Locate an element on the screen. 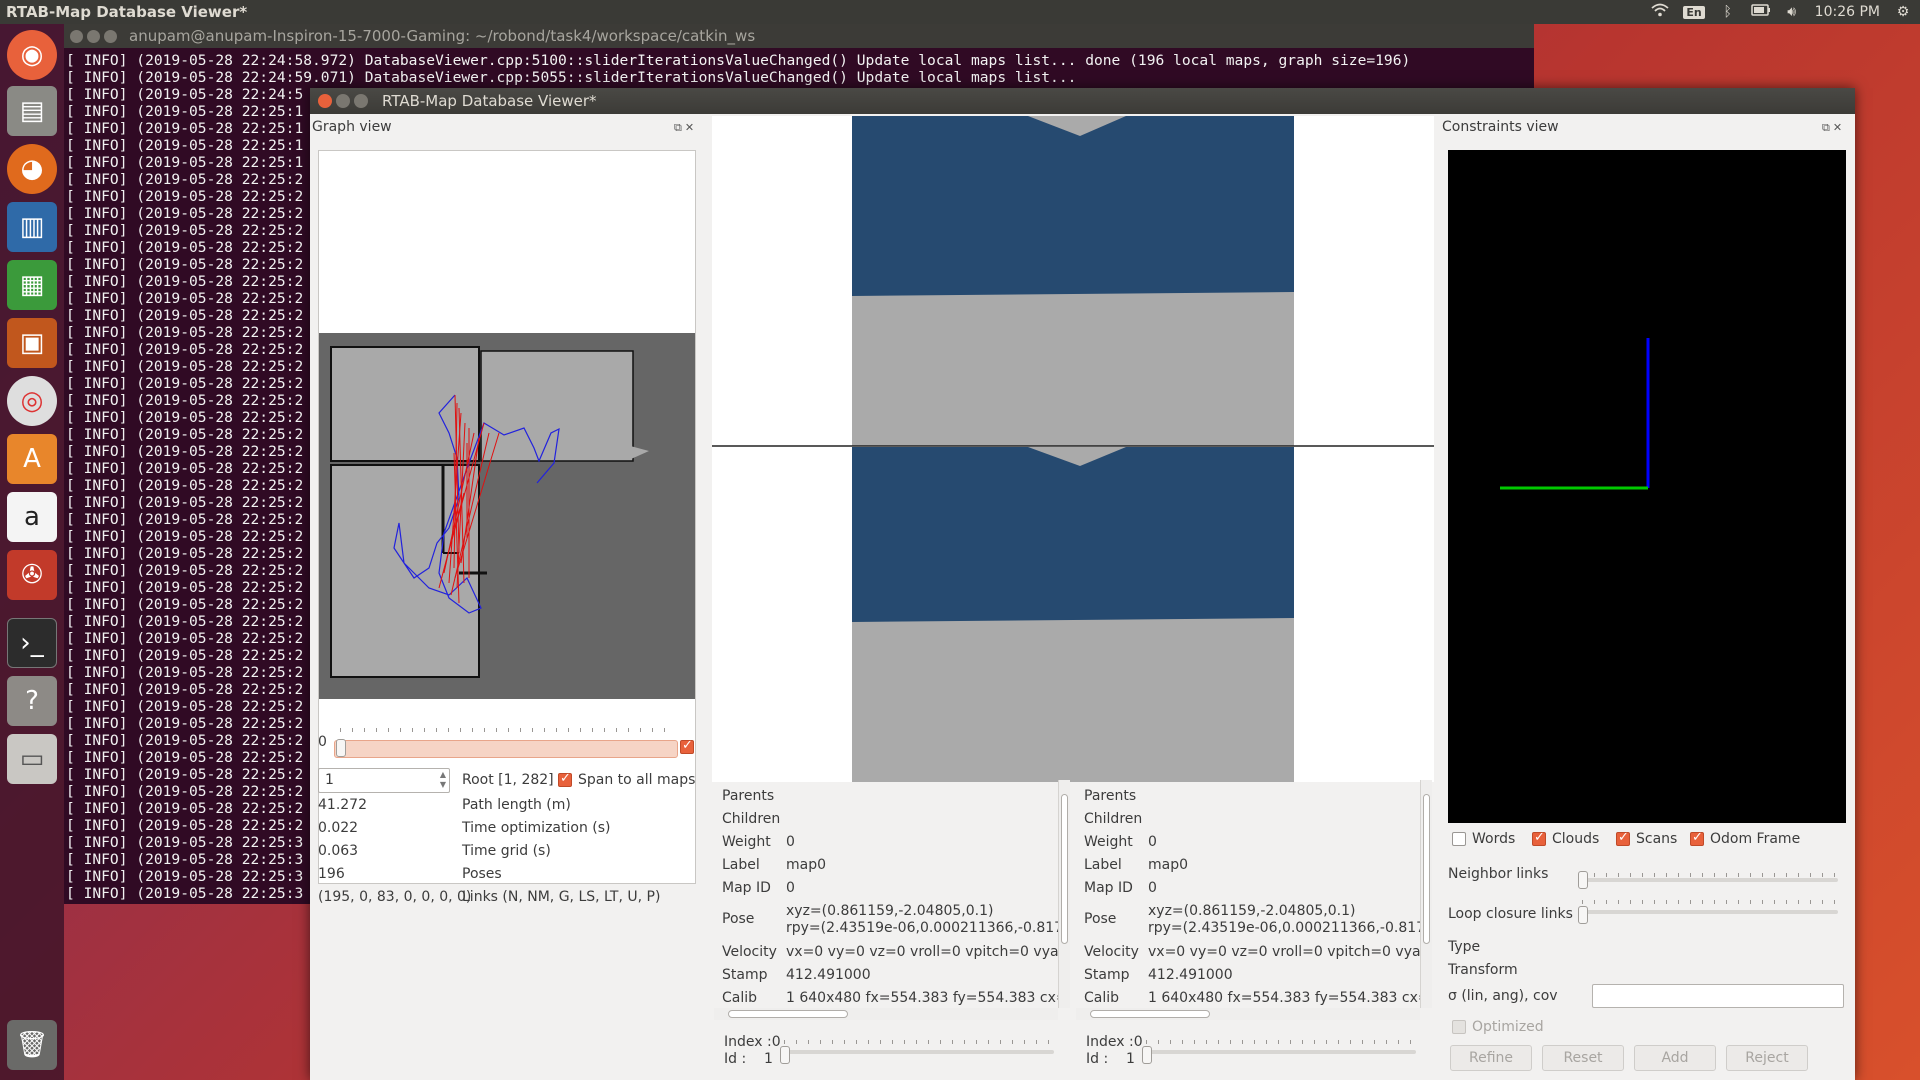 The width and height of the screenshot is (1920, 1080). system-settings-icon: ✇ is located at coordinates (32, 575).